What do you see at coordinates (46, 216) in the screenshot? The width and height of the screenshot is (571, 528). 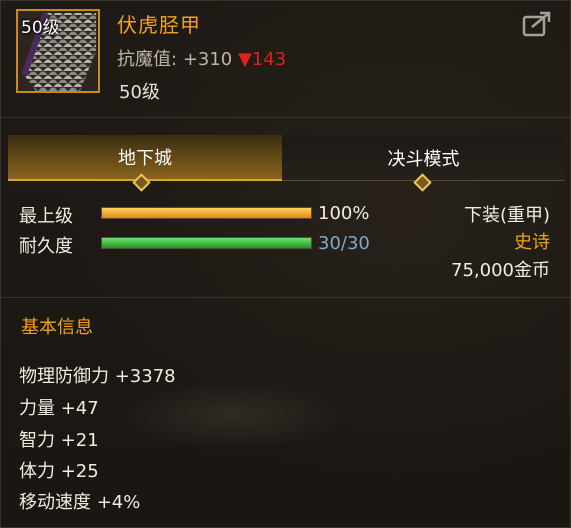 I see `upgrade-label: 最上级` at bounding box center [46, 216].